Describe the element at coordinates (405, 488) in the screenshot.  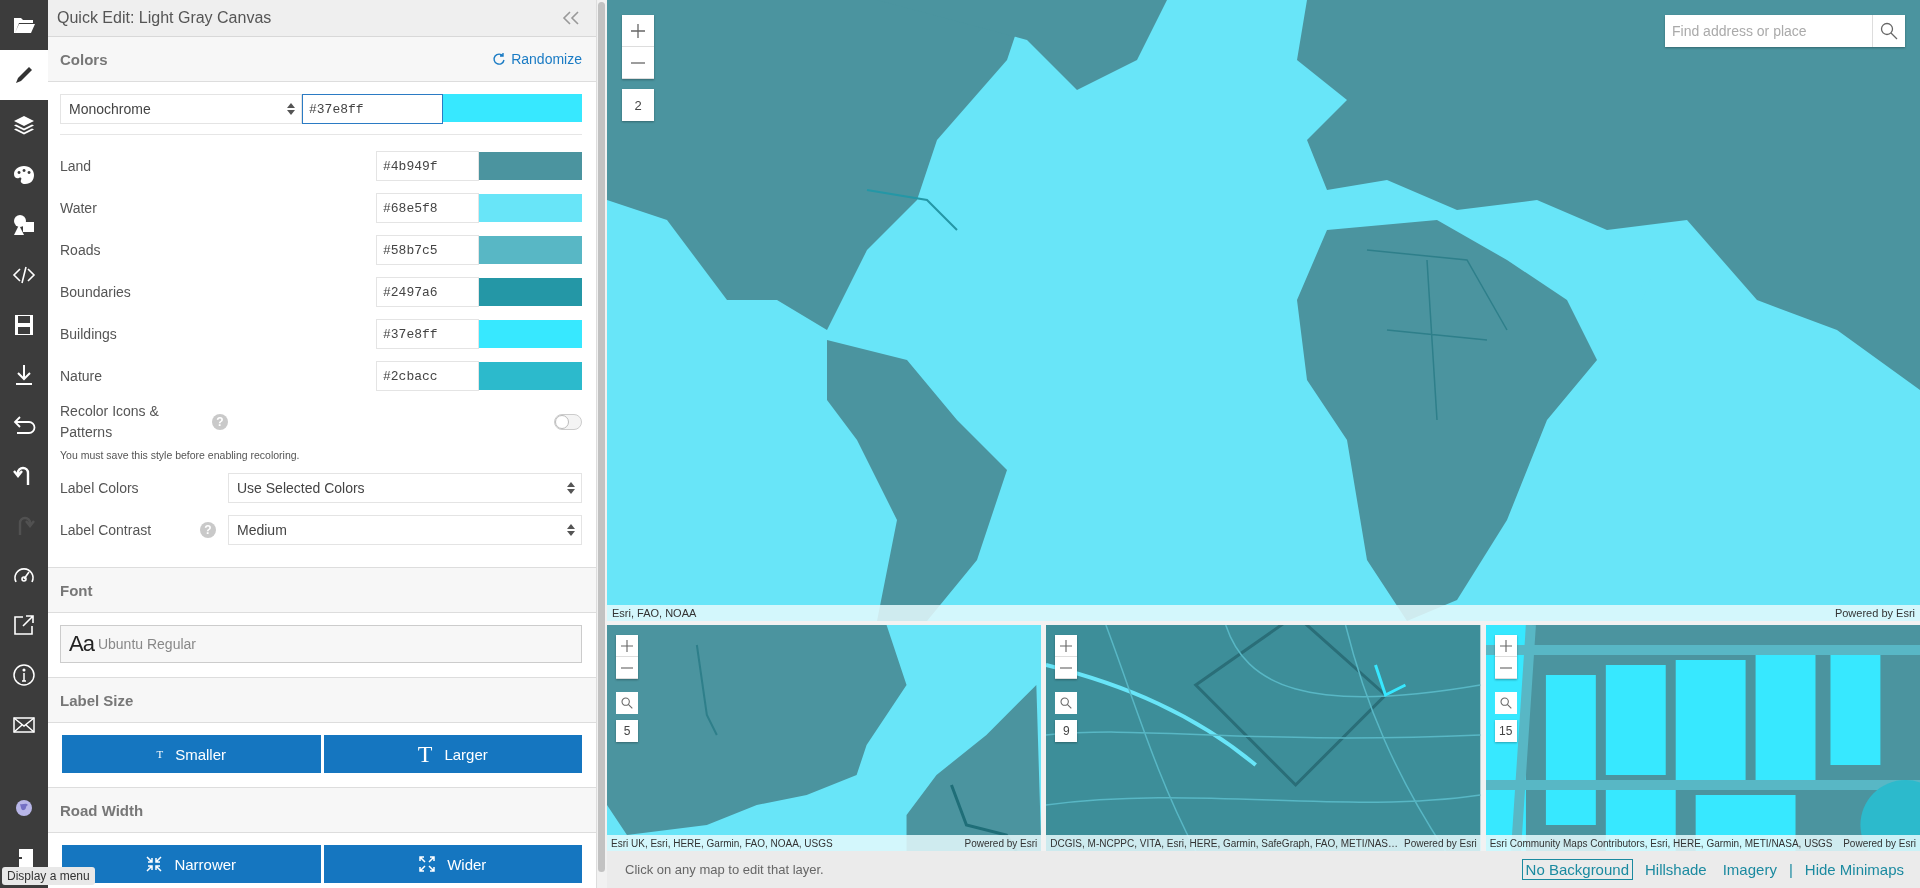
I see `label-colors-select: Use Selected Colors` at that location.